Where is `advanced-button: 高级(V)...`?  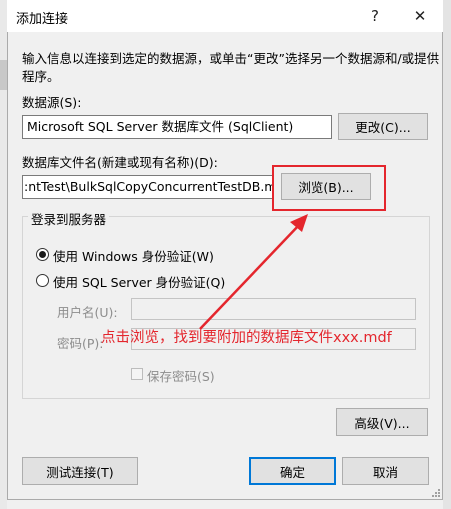
advanced-button: 高级(V)... is located at coordinates (382, 422).